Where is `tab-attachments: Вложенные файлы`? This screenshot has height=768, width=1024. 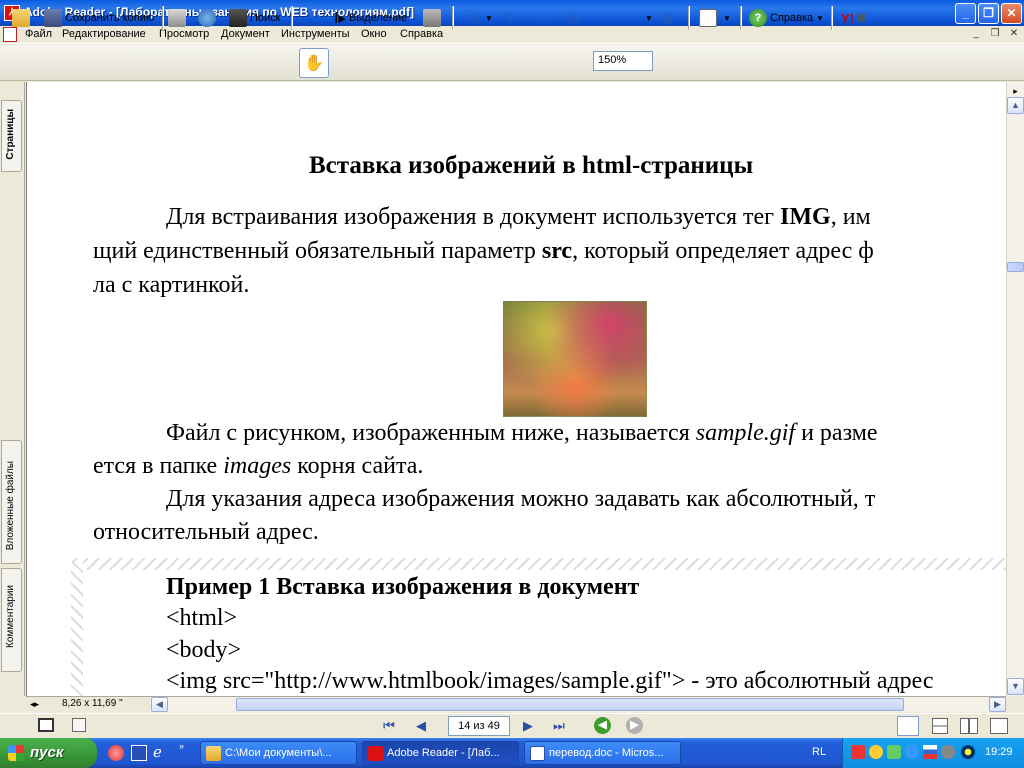 tab-attachments: Вложенные файлы is located at coordinates (11, 502).